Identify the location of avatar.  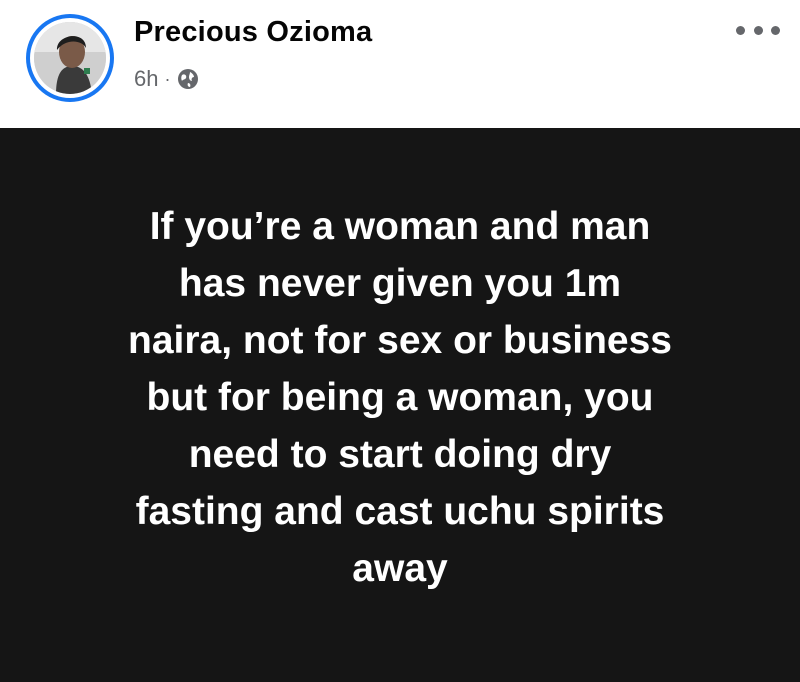
(70, 58).